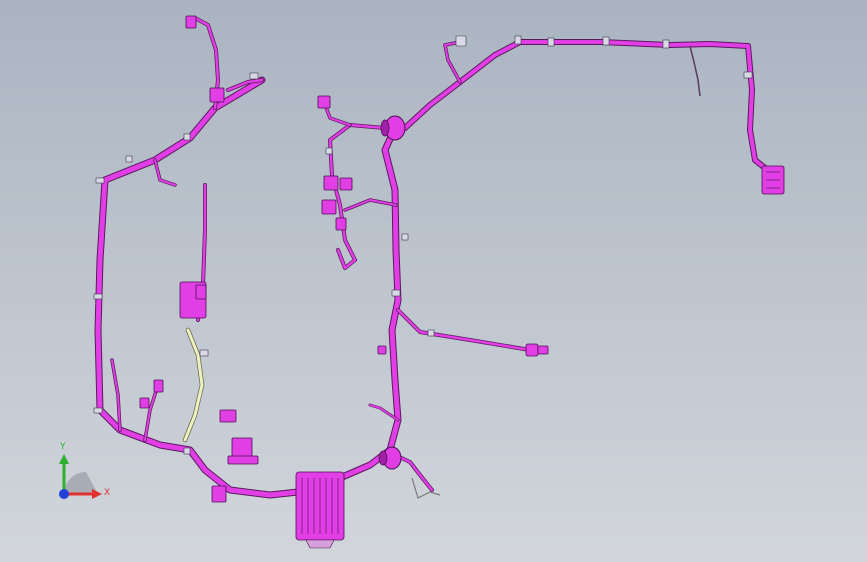  Describe the element at coordinates (193, 300) in the screenshot. I see `connector-center-upper` at that location.